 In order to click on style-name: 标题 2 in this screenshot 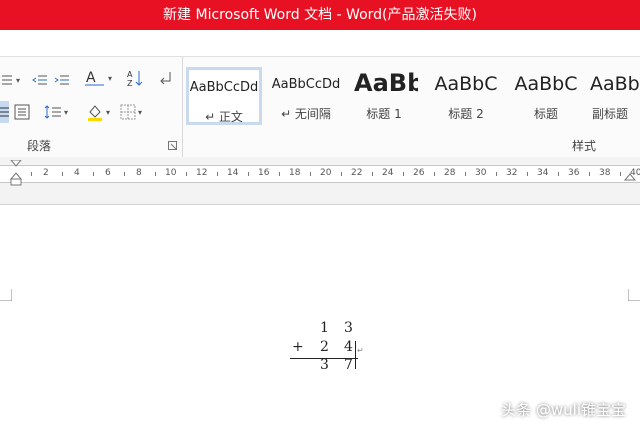, I will do `click(466, 114)`.